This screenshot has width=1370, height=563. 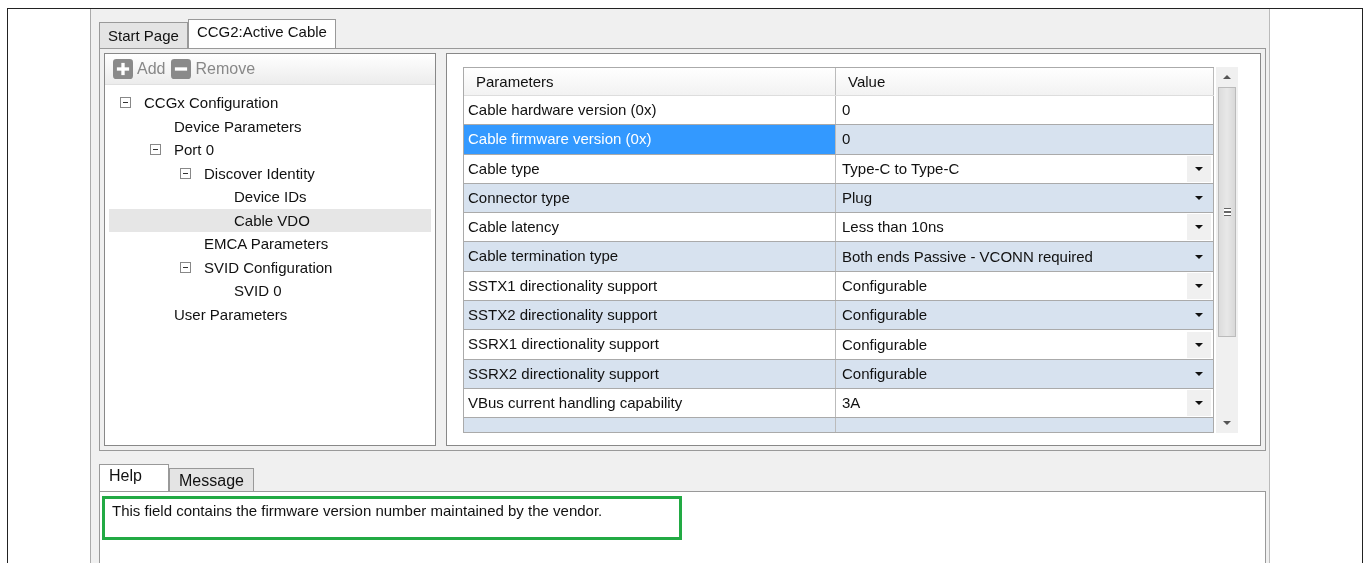 I want to click on table-cell: SSTX2 directionality support, so click(x=650, y=315).